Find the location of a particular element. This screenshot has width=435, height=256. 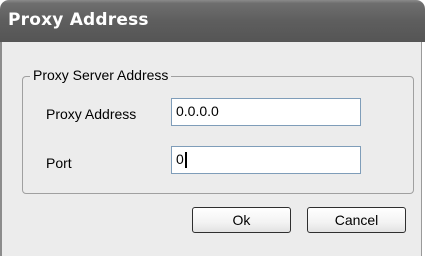

proxy-address-value: 0.0.0.0 is located at coordinates (197, 111).